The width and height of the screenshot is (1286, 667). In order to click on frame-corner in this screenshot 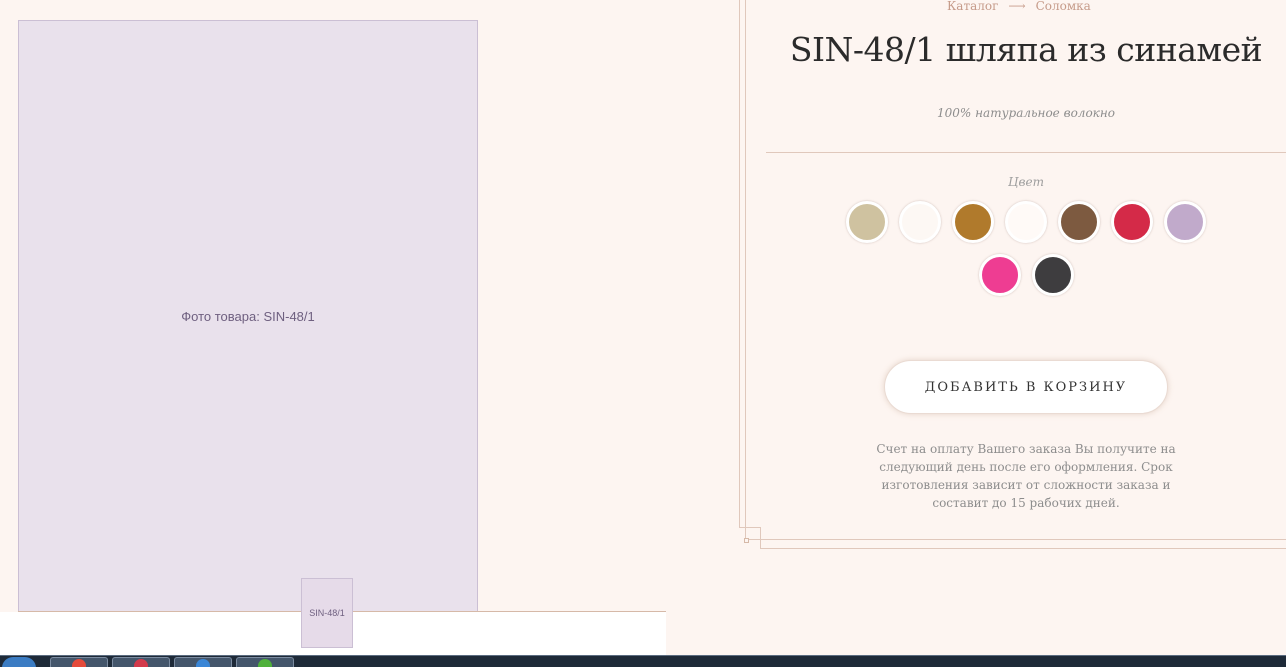, I will do `click(746, 540)`.